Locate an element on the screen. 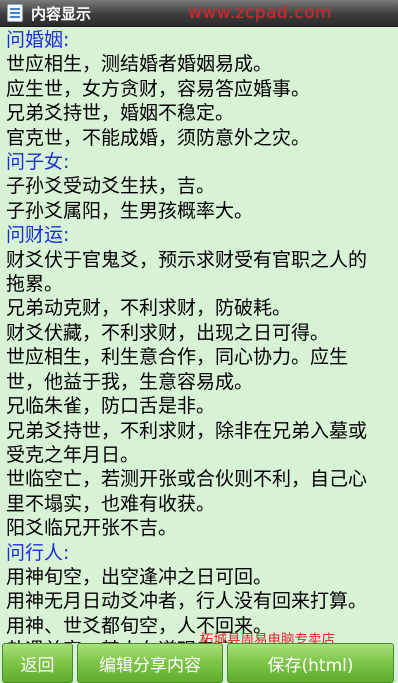  content-line: 拖累。 is located at coordinates (35, 284).